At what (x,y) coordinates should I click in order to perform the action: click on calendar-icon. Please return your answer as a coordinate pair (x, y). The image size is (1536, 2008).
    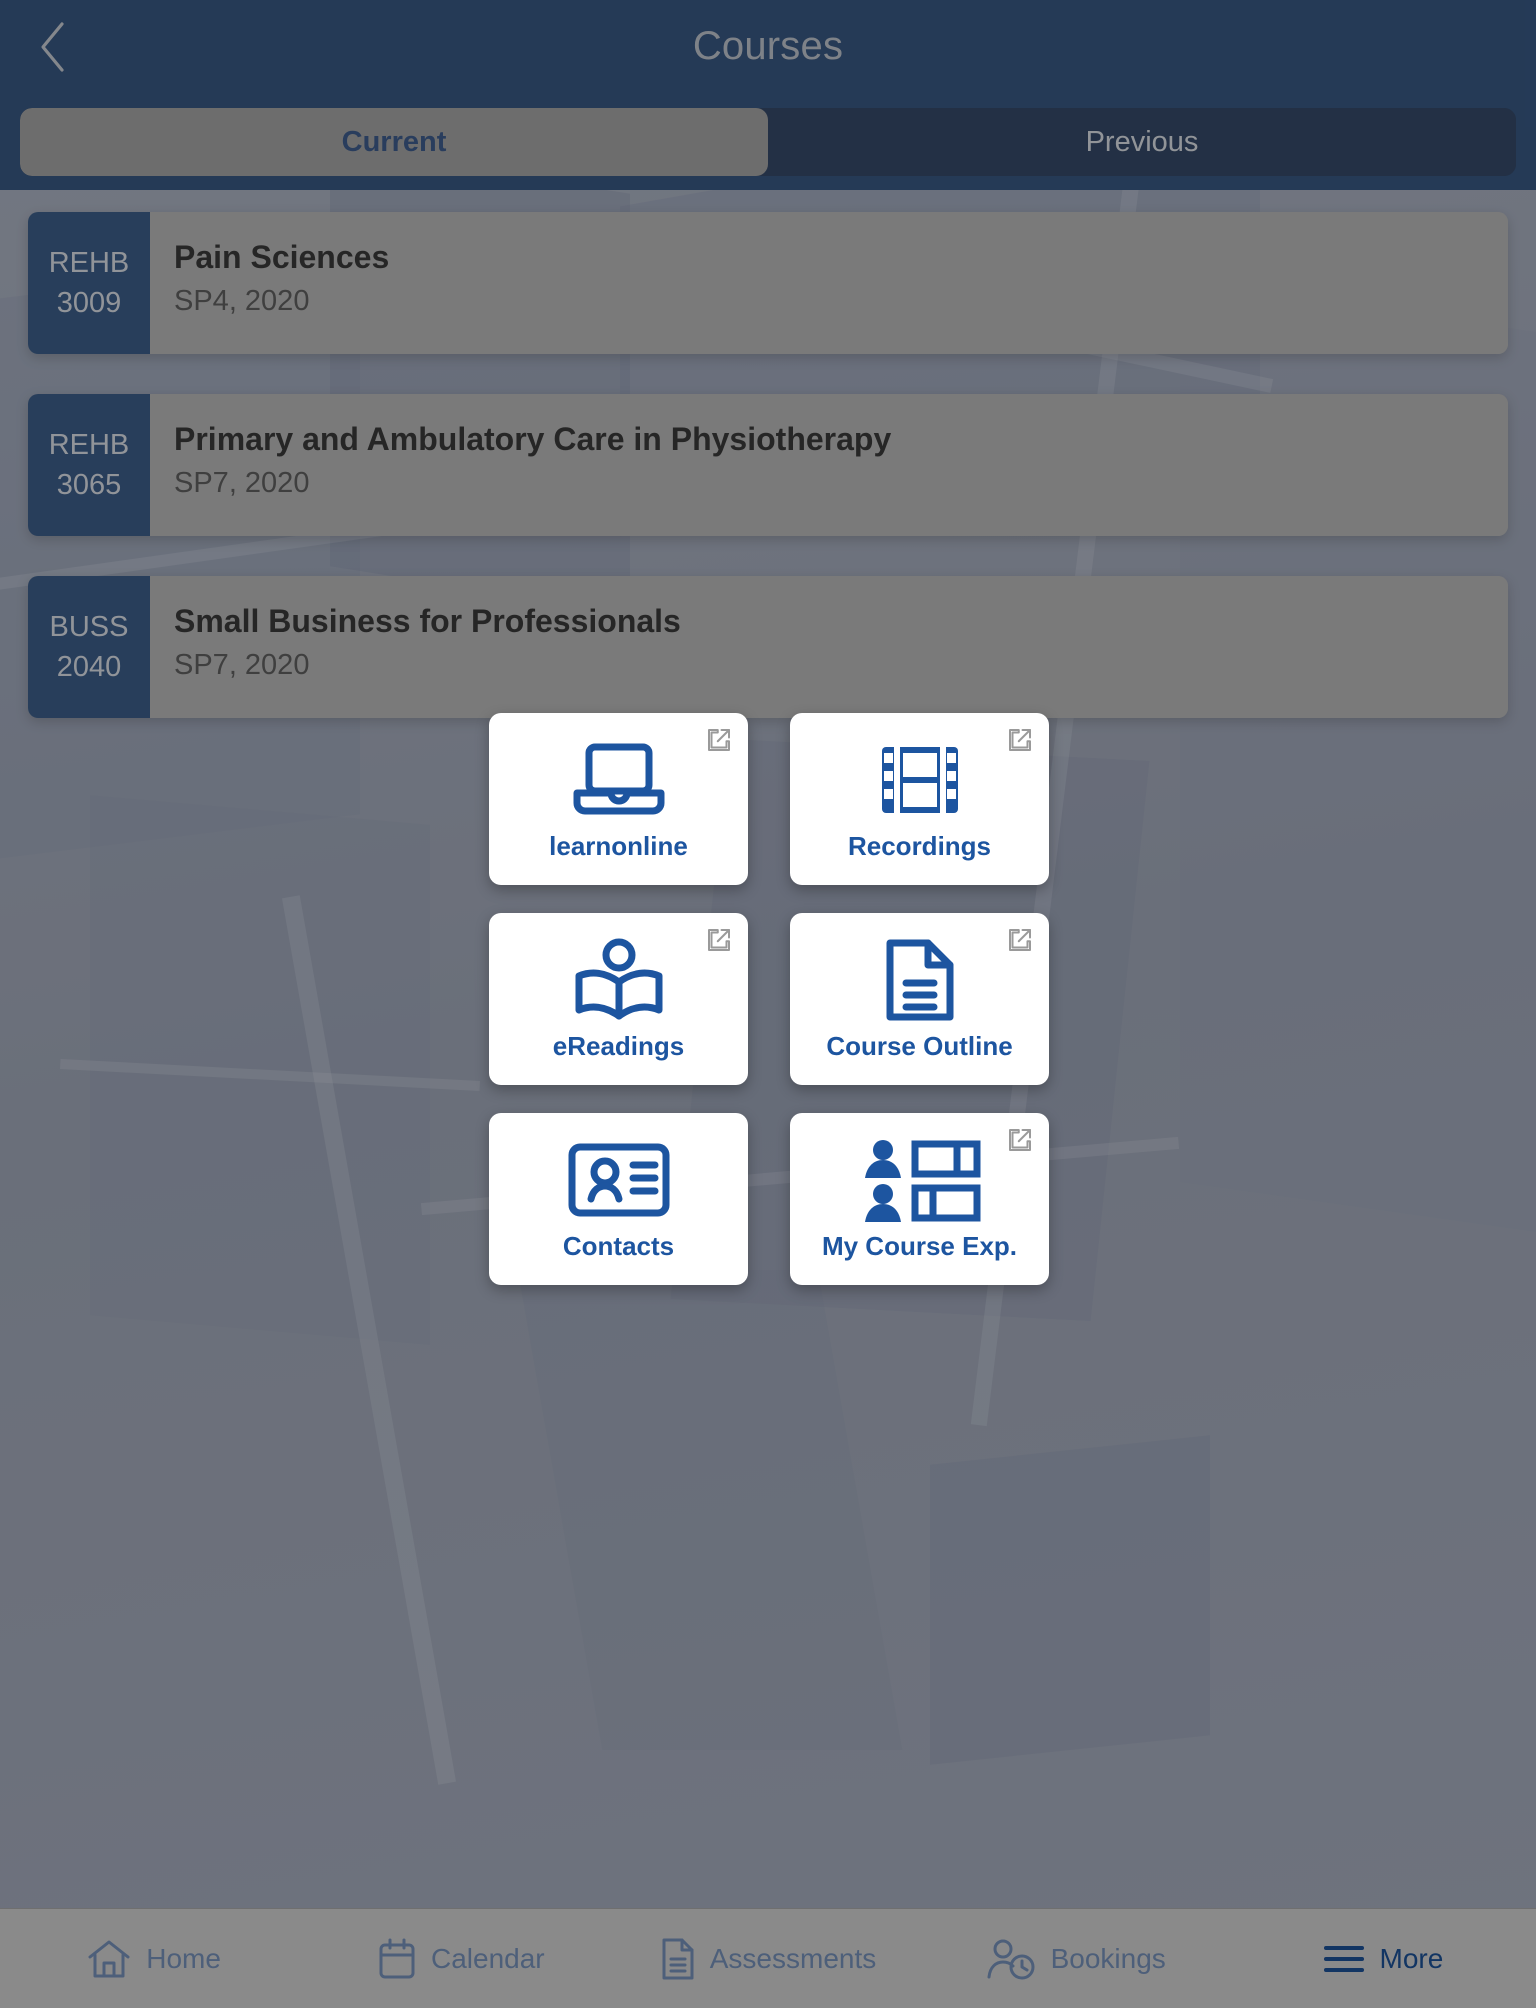
    Looking at the image, I should click on (397, 1959).